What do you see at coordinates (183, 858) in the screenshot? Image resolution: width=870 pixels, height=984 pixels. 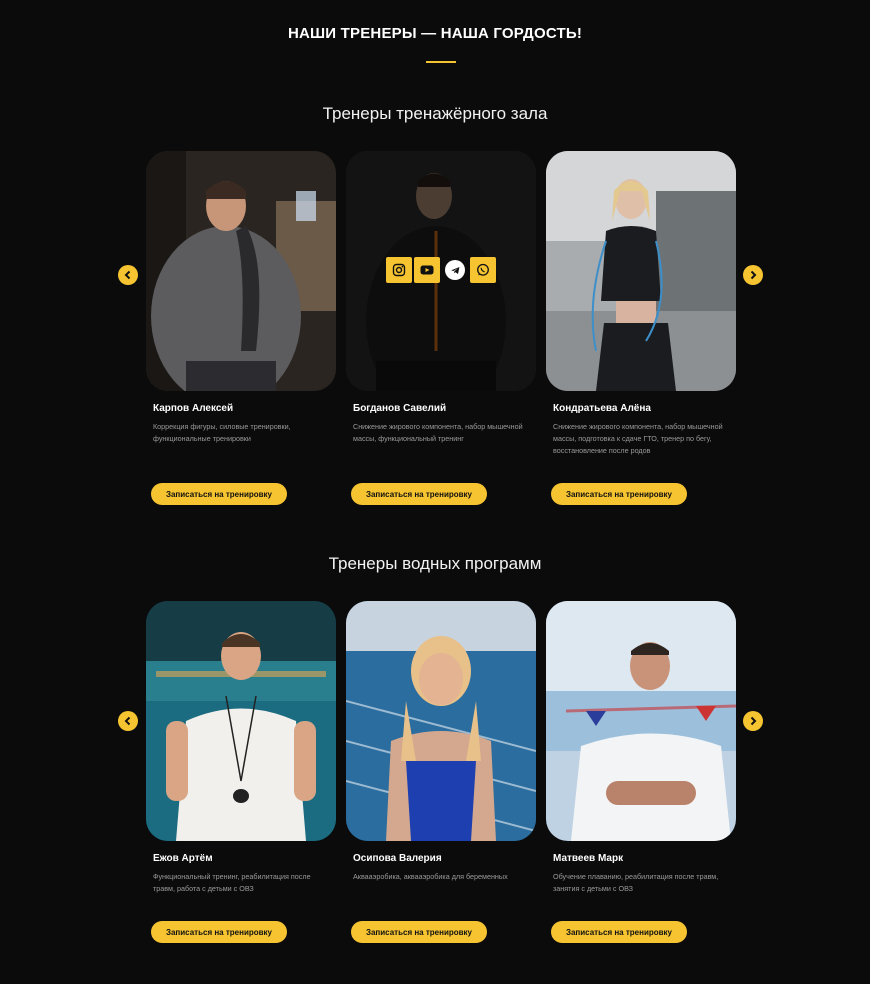 I see `trainer-name: Ежов Артём` at bounding box center [183, 858].